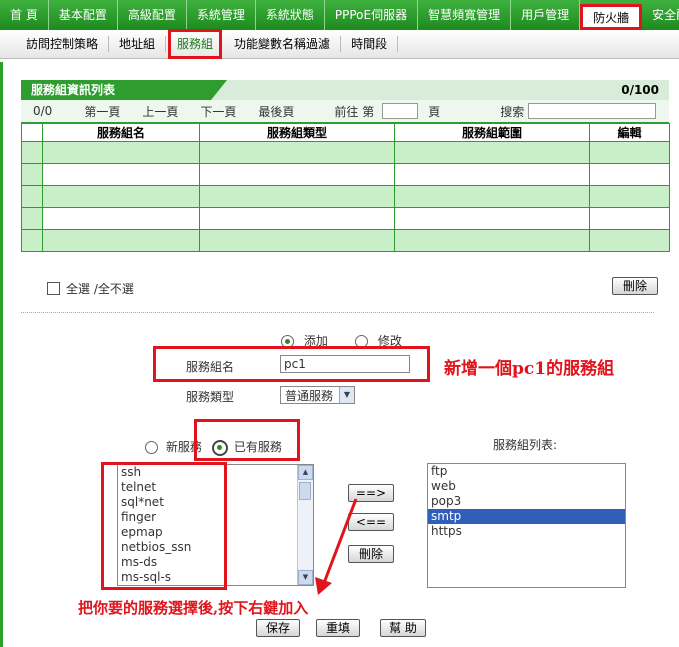 This screenshot has height=647, width=679. I want to click on last-page-link: 最後頁, so click(276, 111).